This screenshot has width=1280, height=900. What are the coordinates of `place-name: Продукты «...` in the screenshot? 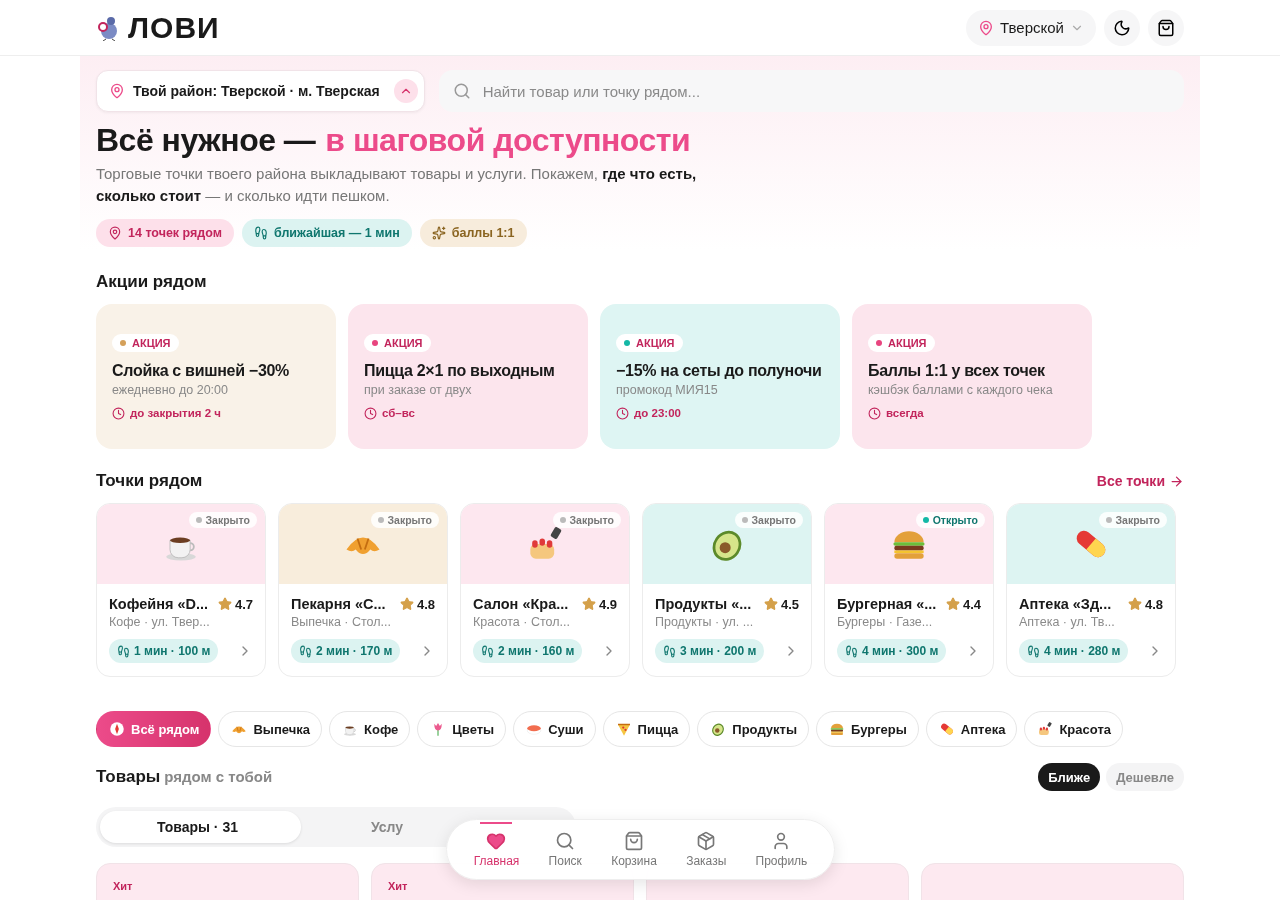 It's located at (703, 604).